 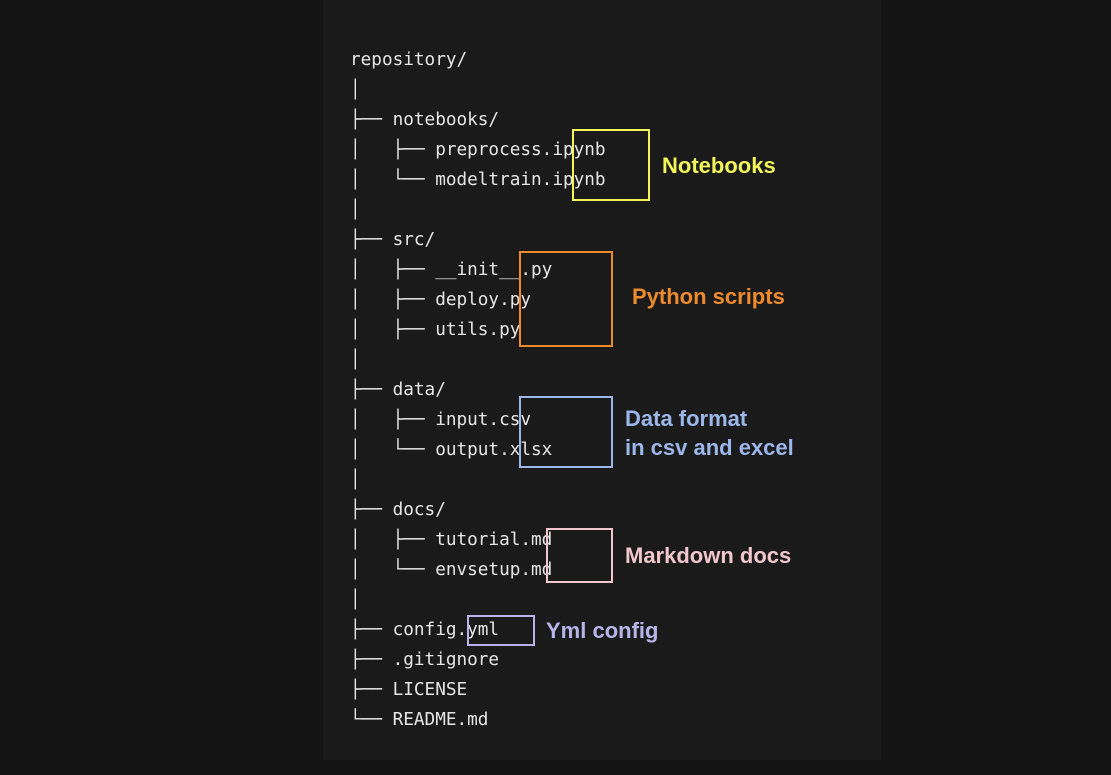 I want to click on tree-line-modeltrain-file: │ └── modeltrain.ipynb, so click(x=478, y=180).